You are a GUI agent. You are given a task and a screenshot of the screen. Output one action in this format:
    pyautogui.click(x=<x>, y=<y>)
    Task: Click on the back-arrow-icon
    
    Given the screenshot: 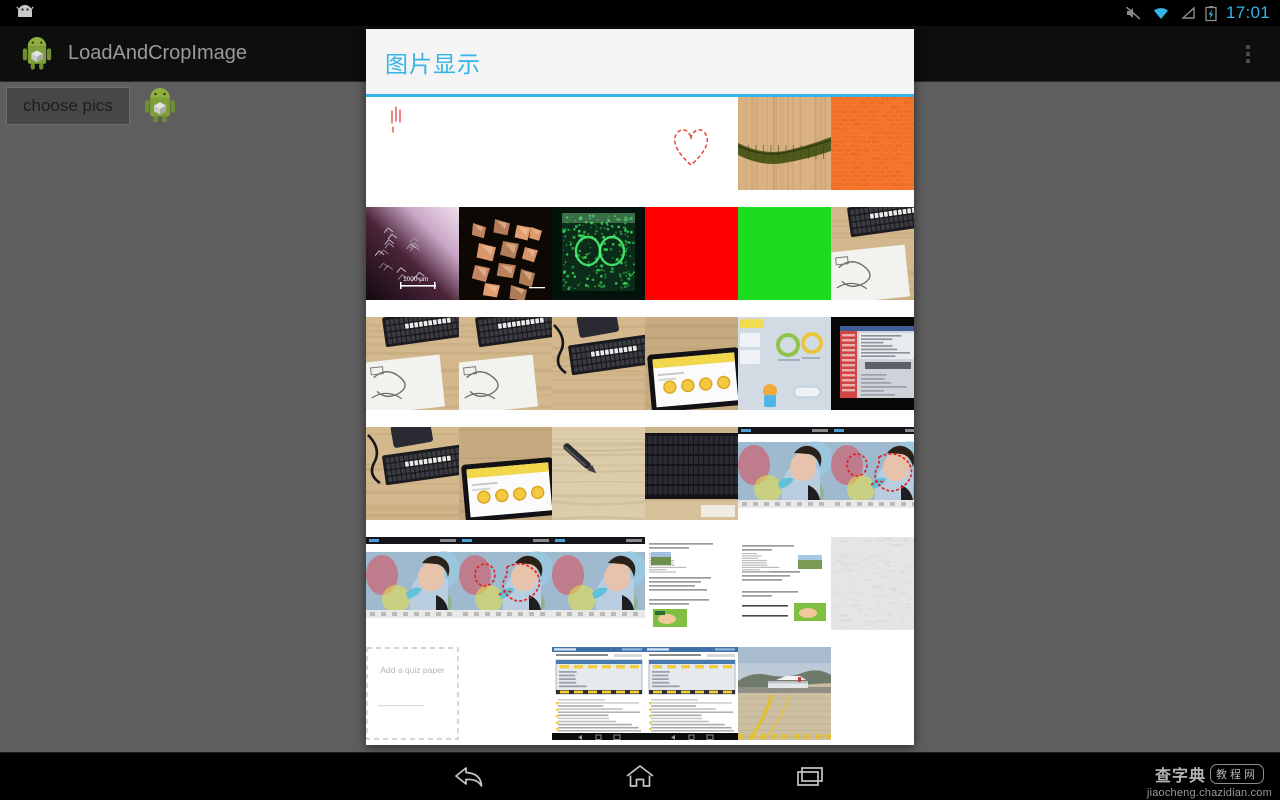 What is the action you would take?
    pyautogui.click(x=469, y=776)
    